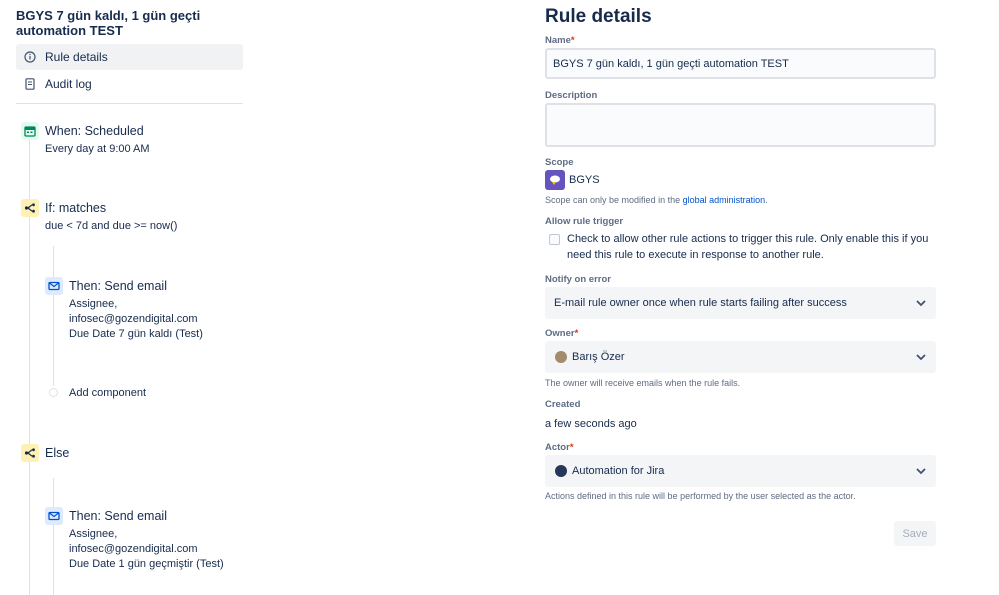 Image resolution: width=999 pixels, height=595 pixels. Describe the element at coordinates (555, 180) in the screenshot. I see `project-avatar-icon` at that location.